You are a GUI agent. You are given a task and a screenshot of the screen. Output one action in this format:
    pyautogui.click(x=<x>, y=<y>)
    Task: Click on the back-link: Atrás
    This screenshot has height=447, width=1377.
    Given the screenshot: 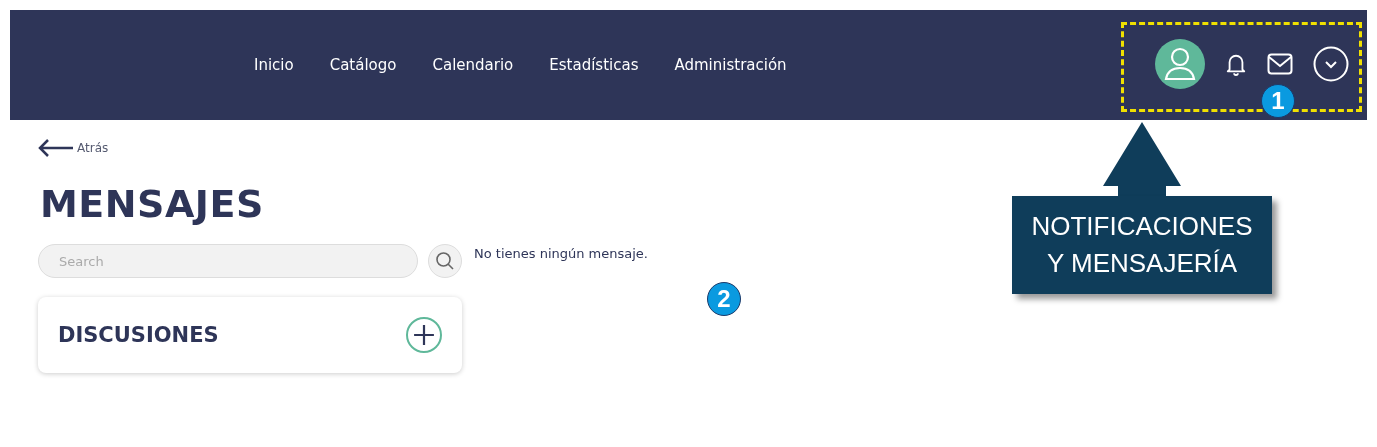 What is the action you would take?
    pyautogui.click(x=73, y=148)
    